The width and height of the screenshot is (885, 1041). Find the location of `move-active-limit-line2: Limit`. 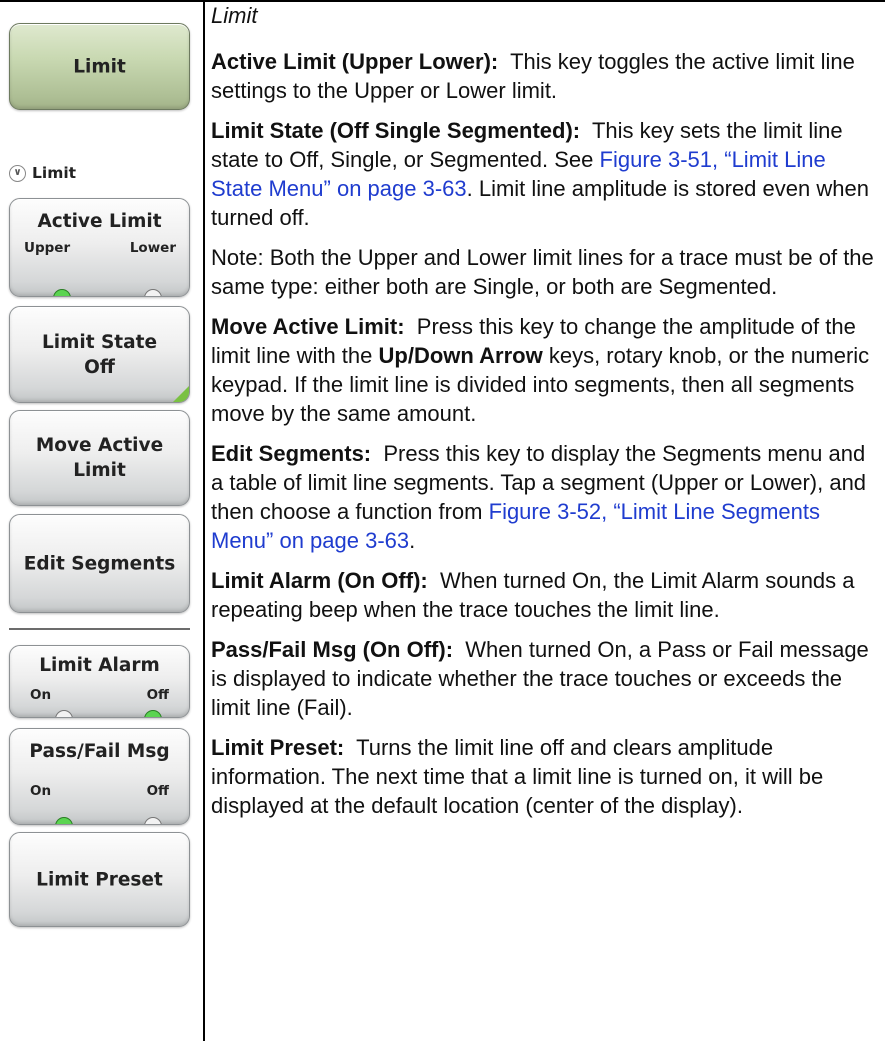

move-active-limit-line2: Limit is located at coordinates (99, 470).